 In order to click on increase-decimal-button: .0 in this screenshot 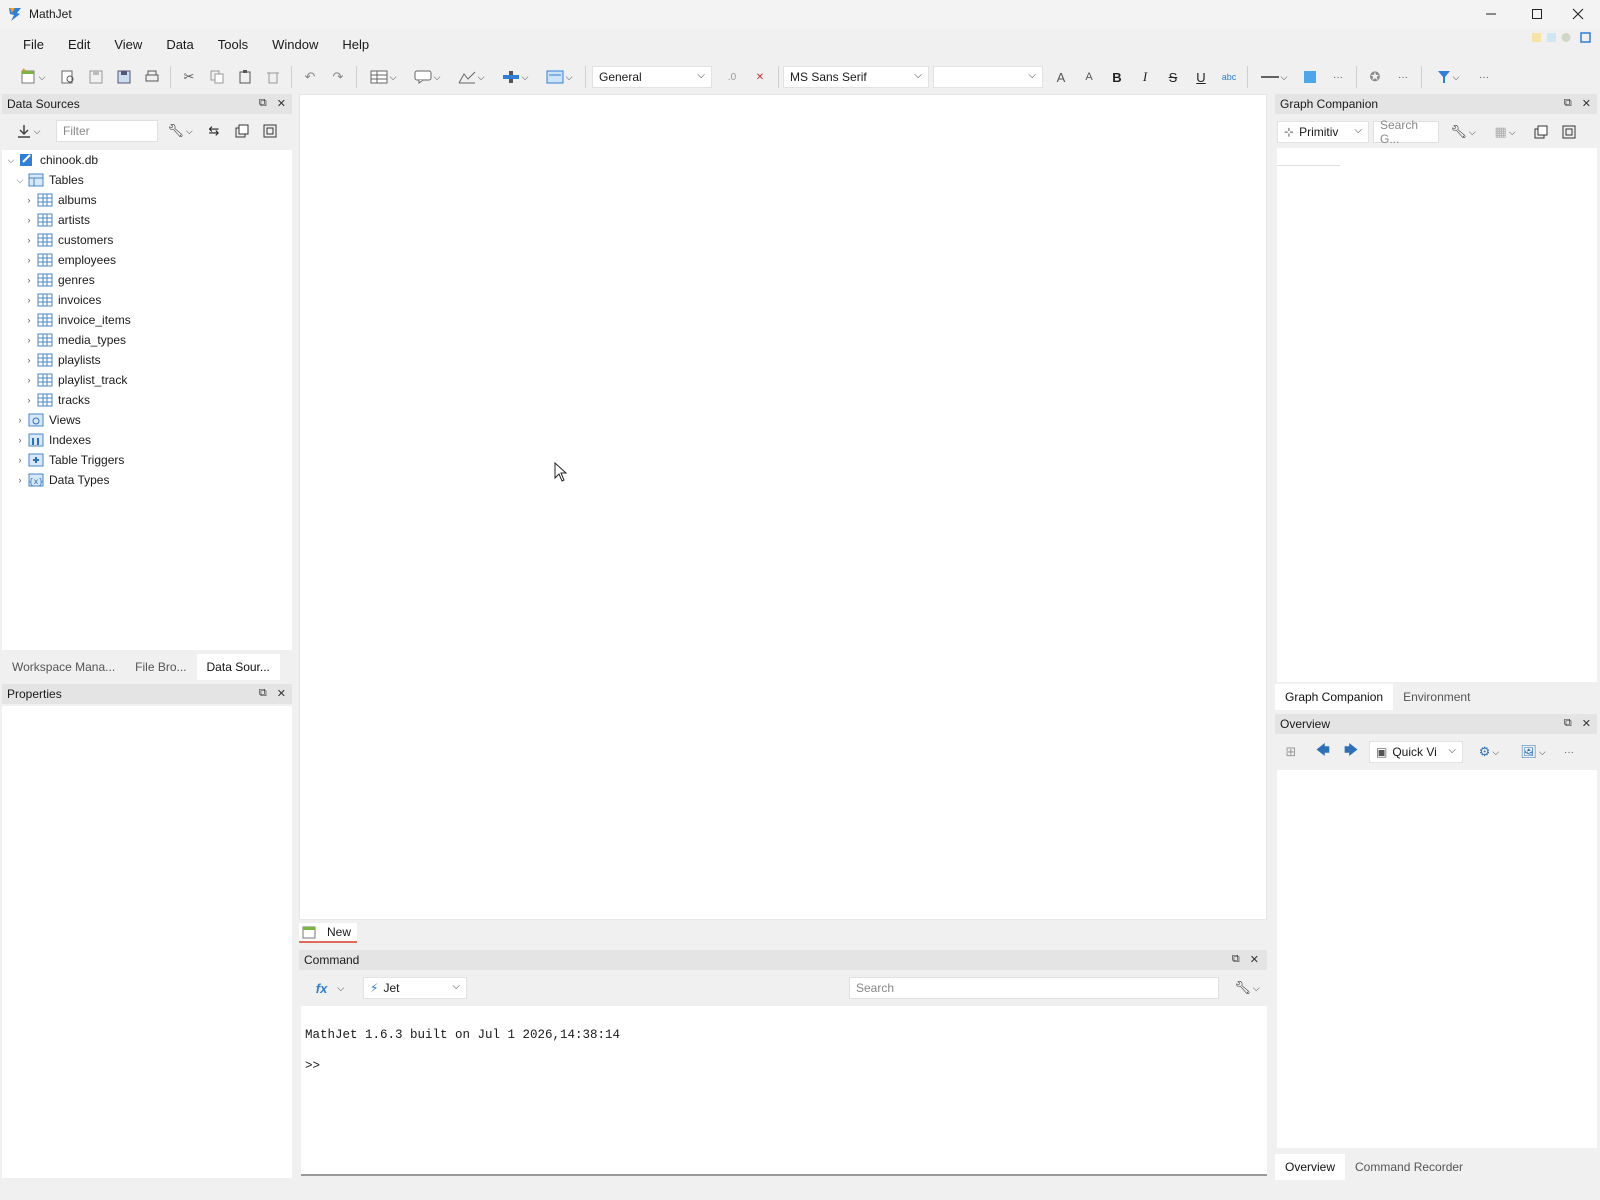, I will do `click(732, 77)`.